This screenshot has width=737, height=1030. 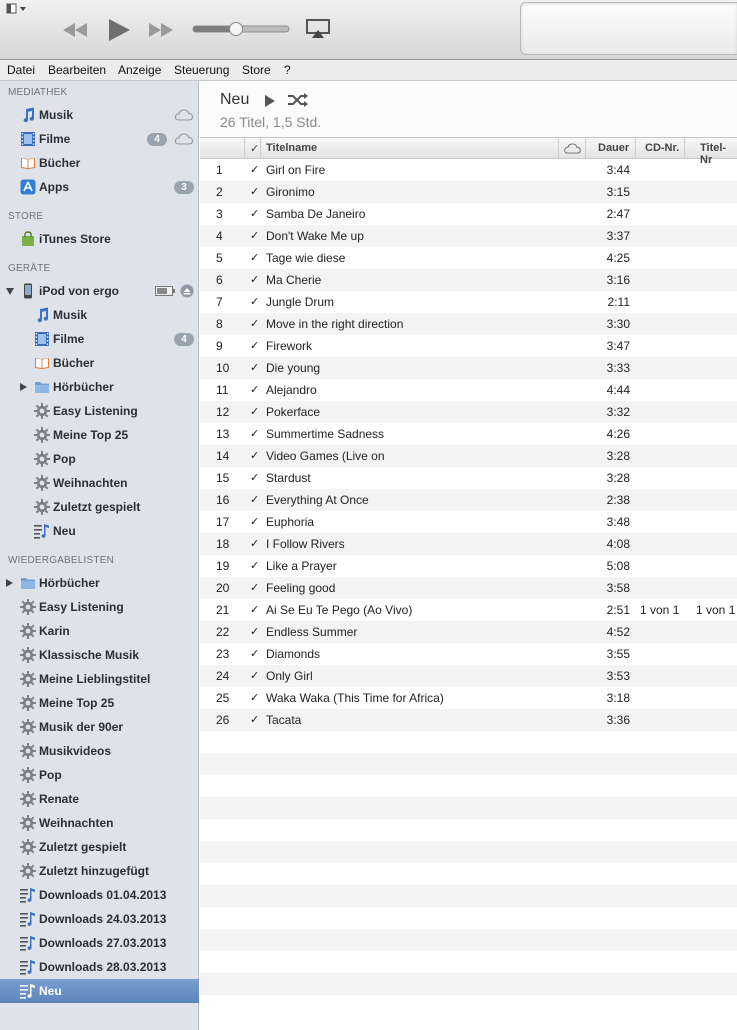 What do you see at coordinates (99, 655) in the screenshot?
I see `sidebar-item-klassische-musik: Klassische Musik` at bounding box center [99, 655].